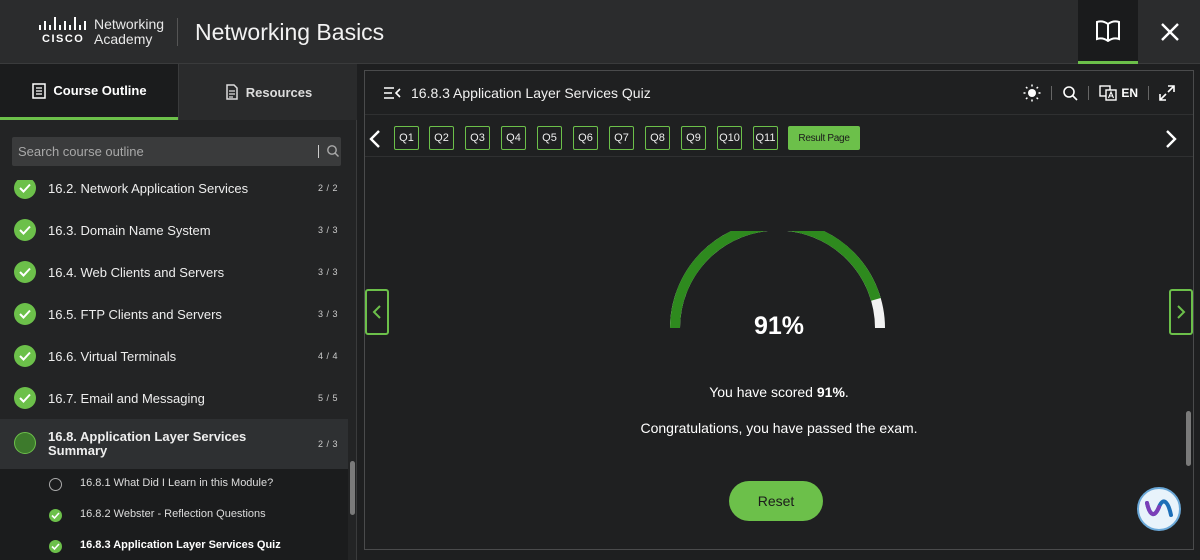 The height and width of the screenshot is (560, 1200). Describe the element at coordinates (39, 90) in the screenshot. I see `outline-icon` at that location.